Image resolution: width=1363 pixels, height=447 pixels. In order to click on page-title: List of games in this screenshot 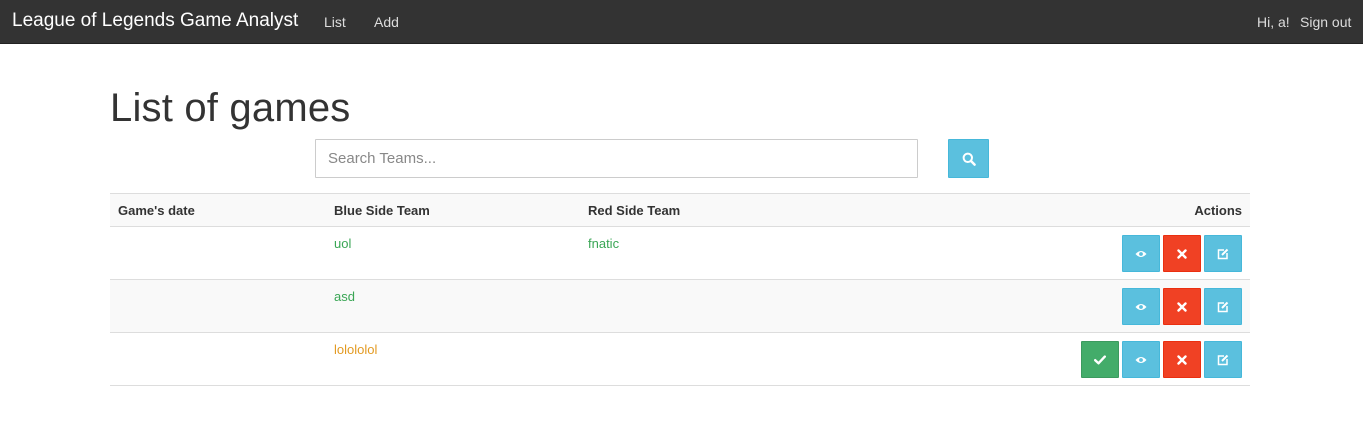, I will do `click(230, 108)`.